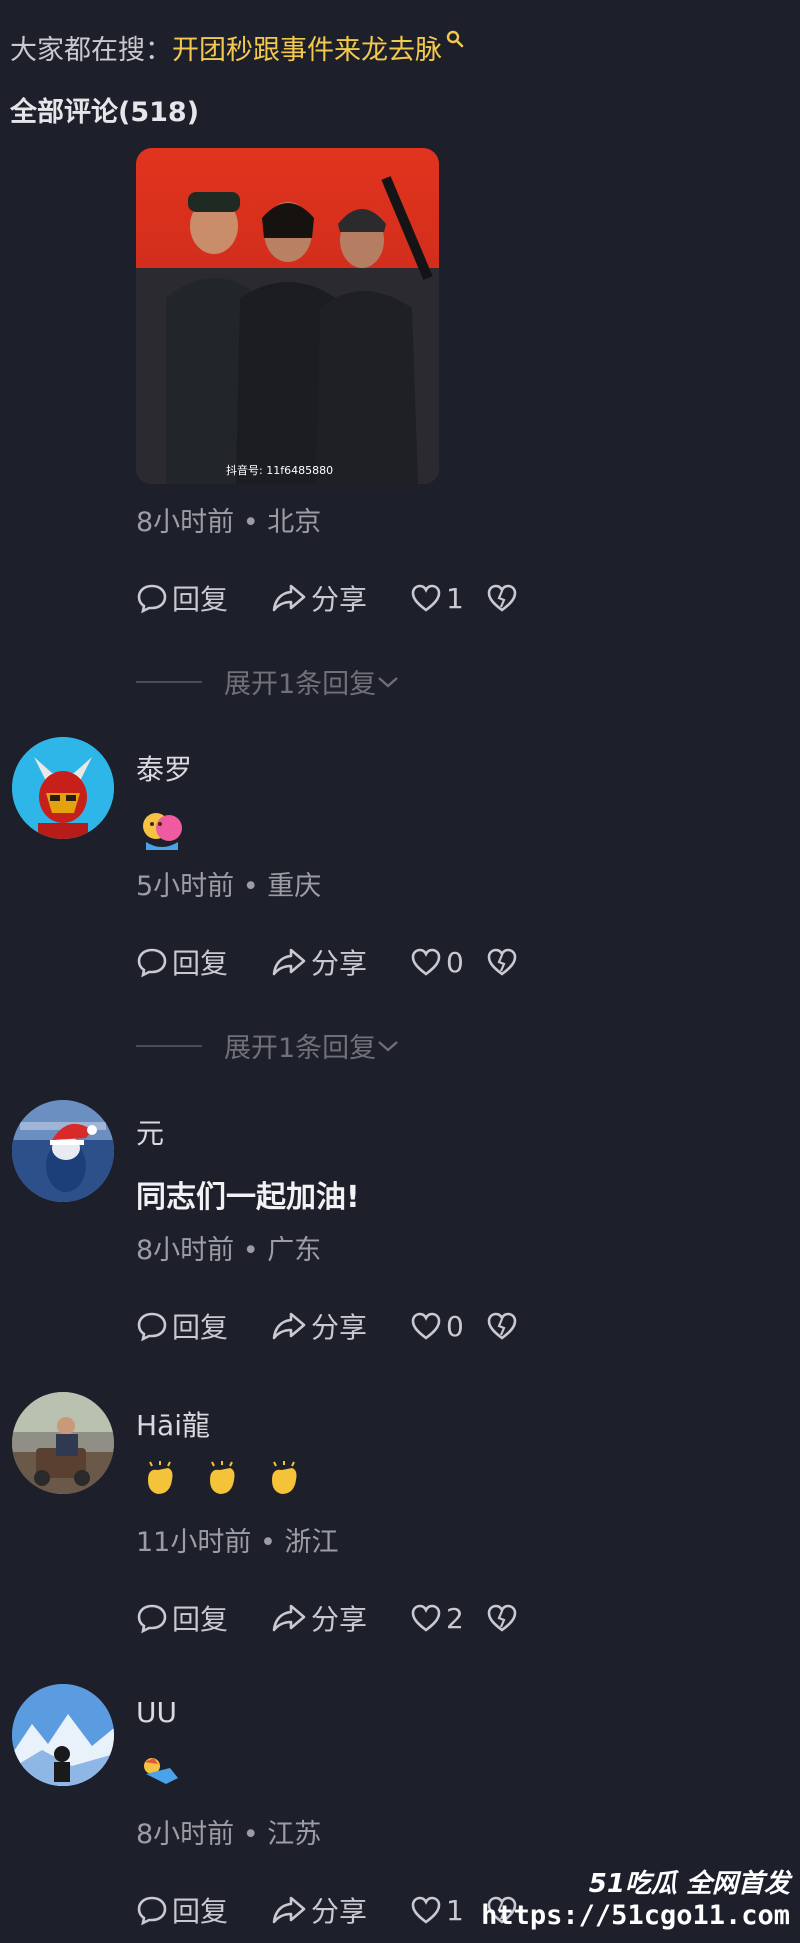 Image resolution: width=800 pixels, height=1943 pixels. I want to click on comment-username: 泰罗, so click(164, 768).